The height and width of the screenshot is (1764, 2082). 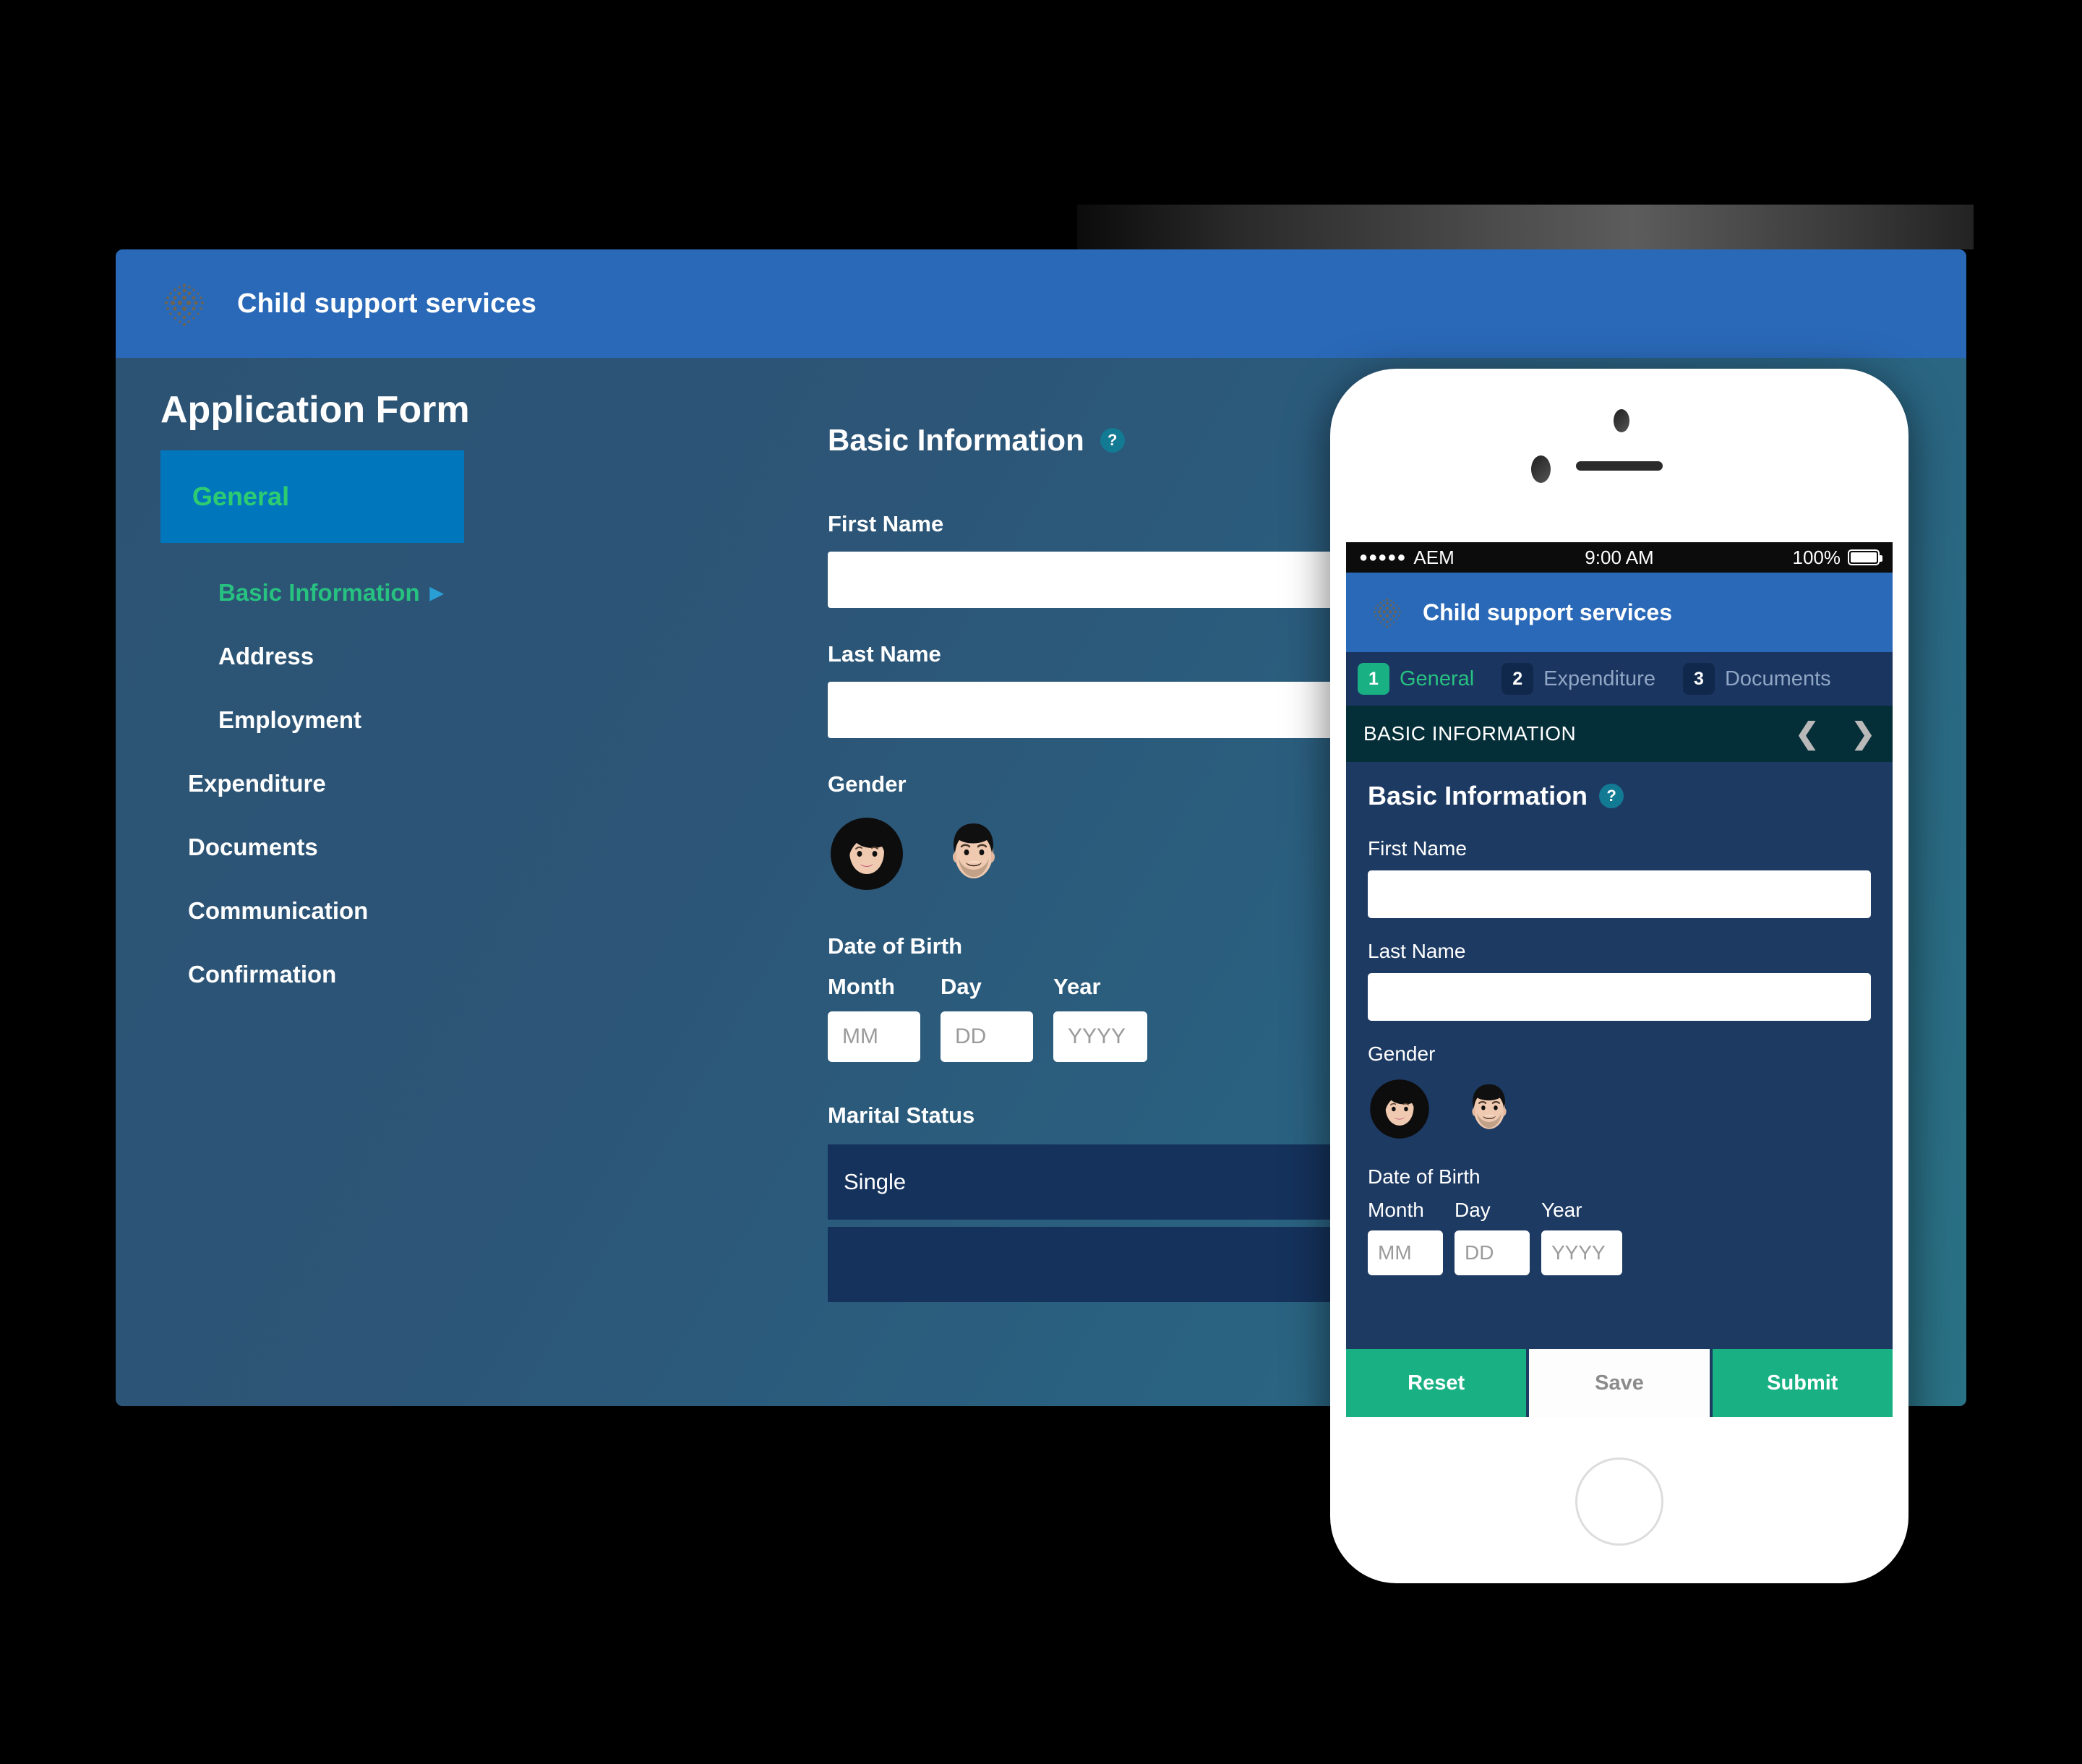 What do you see at coordinates (1434, 557) in the screenshot?
I see `carrier-label: AEM` at bounding box center [1434, 557].